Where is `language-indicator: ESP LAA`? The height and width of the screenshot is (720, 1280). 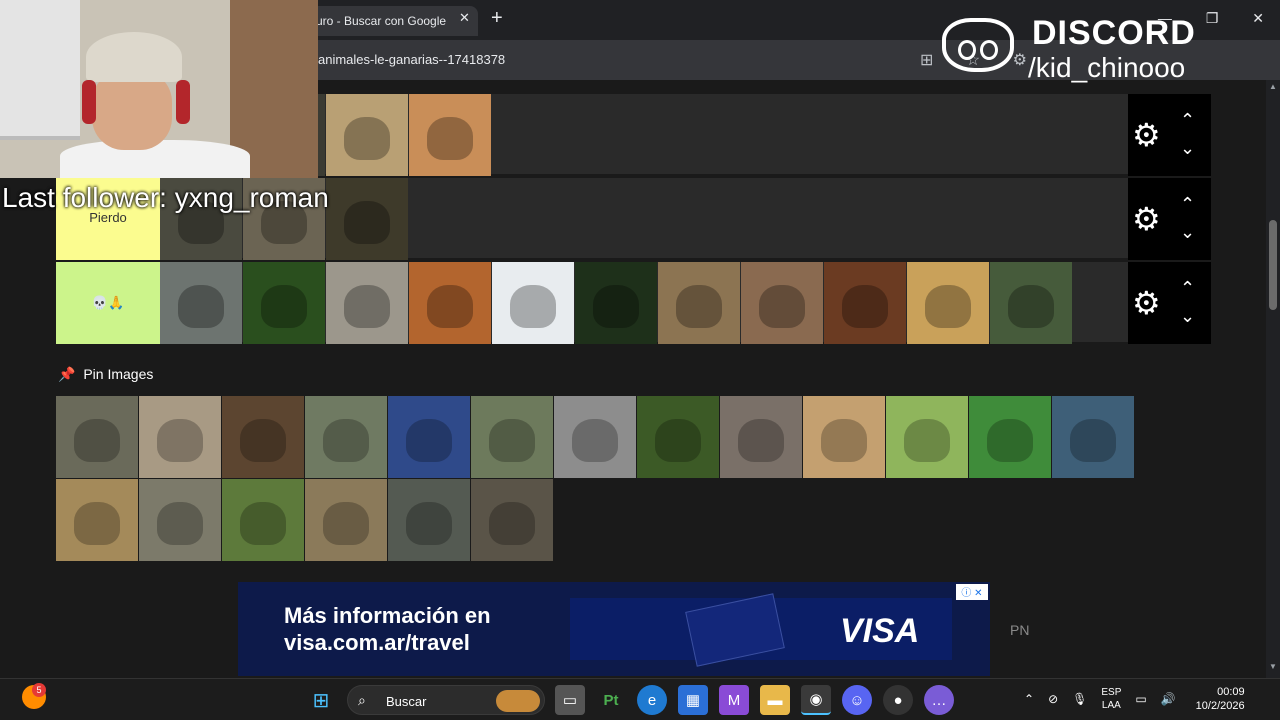 language-indicator: ESP LAA is located at coordinates (1111, 699).